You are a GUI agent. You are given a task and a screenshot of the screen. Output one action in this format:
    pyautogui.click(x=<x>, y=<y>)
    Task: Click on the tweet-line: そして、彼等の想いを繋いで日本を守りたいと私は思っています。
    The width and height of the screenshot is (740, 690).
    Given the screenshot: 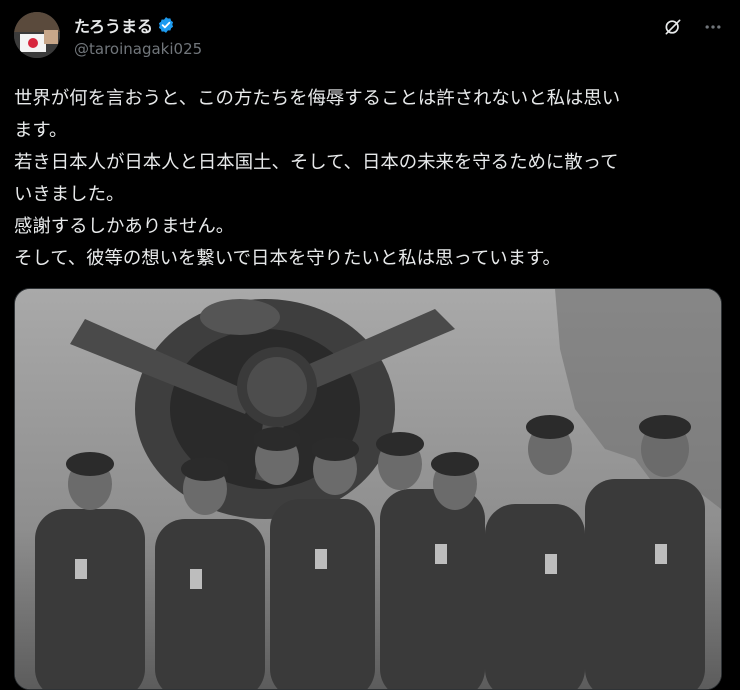 What is the action you would take?
    pyautogui.click(x=287, y=258)
    